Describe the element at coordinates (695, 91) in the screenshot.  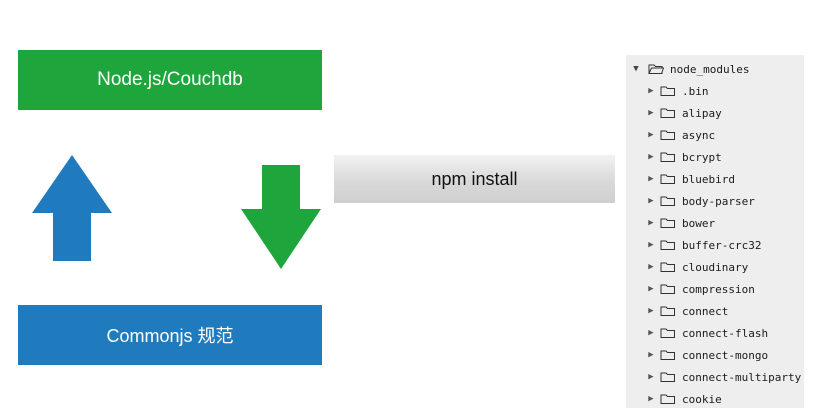
I see `tree-item-label: .bin` at that location.